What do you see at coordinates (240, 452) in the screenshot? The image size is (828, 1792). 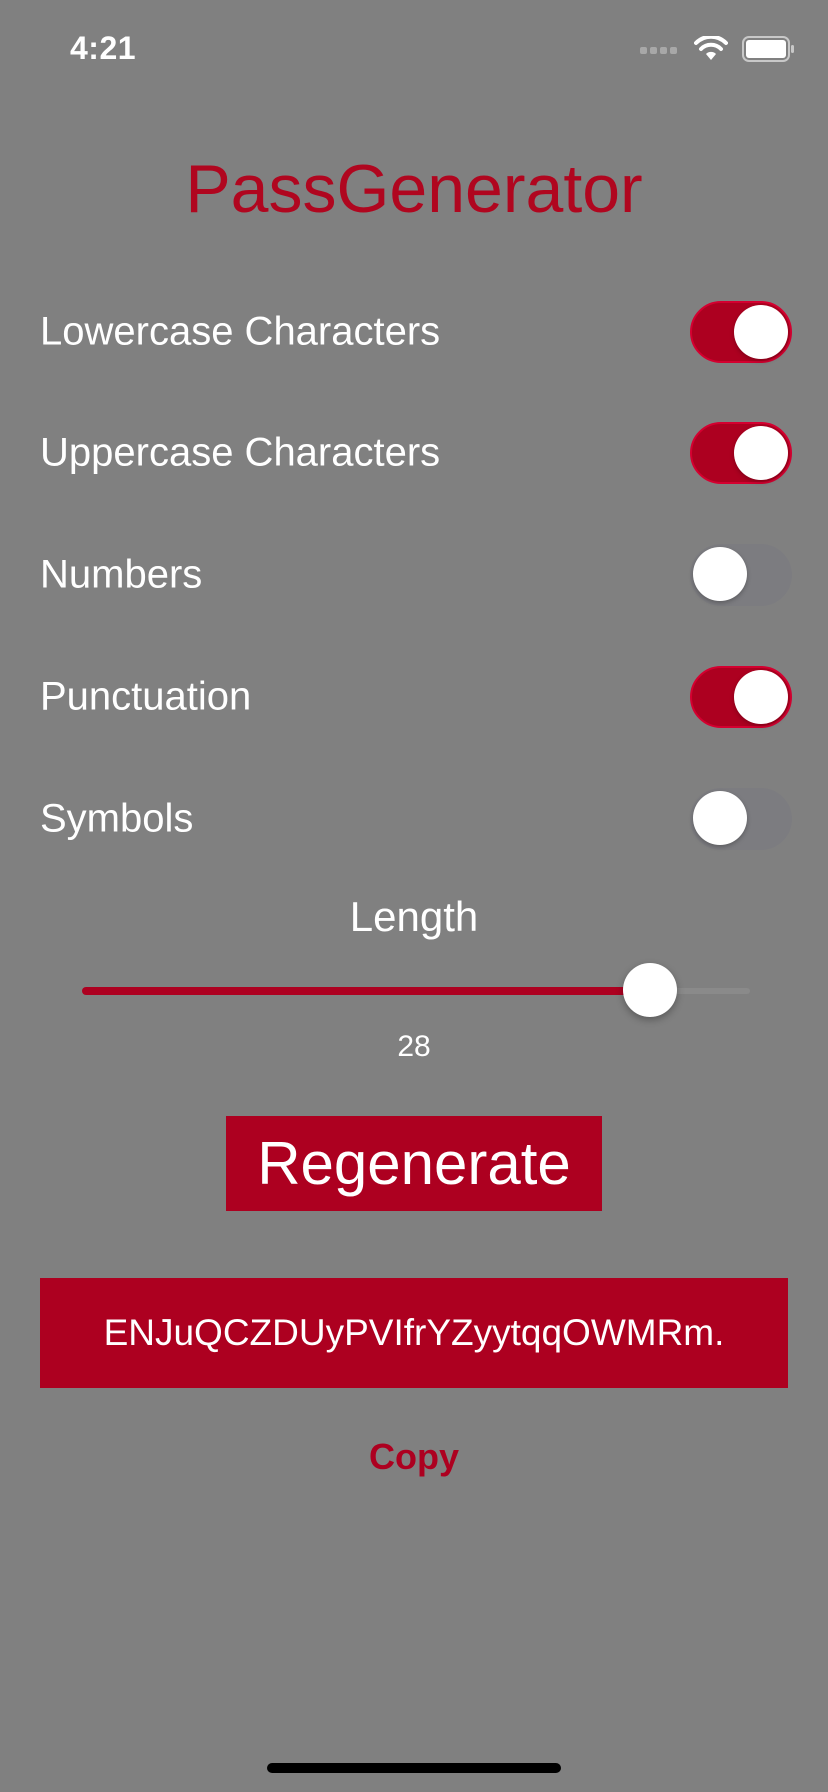 I see `option-label-uppercase: Uppercase Characters` at bounding box center [240, 452].